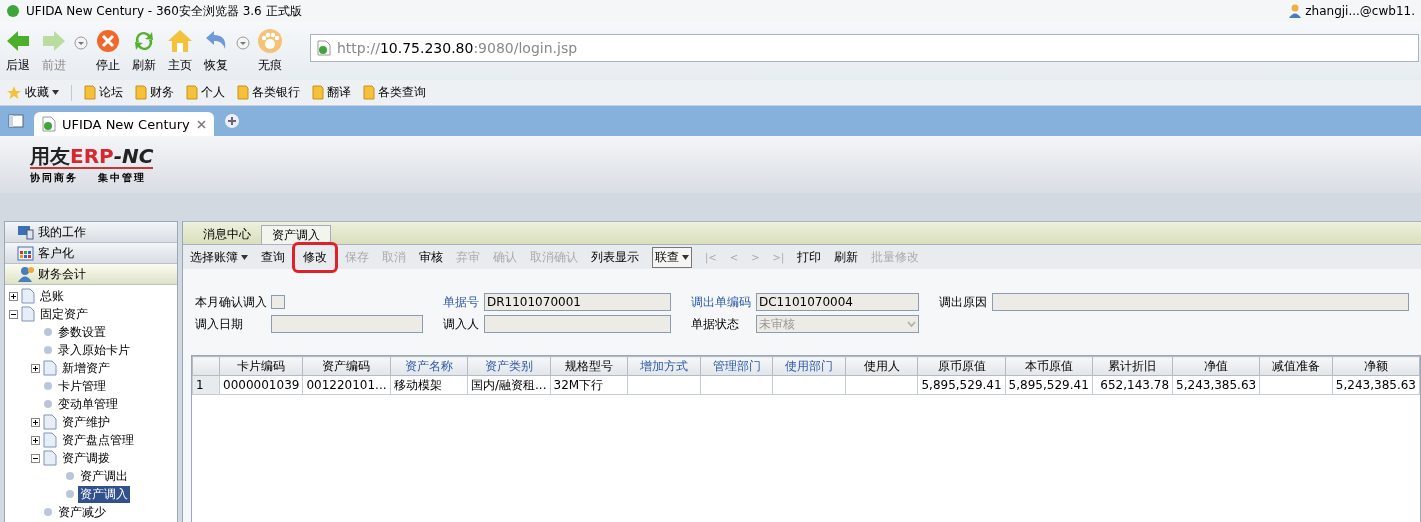  I want to click on tree-item: 总账, so click(52, 296).